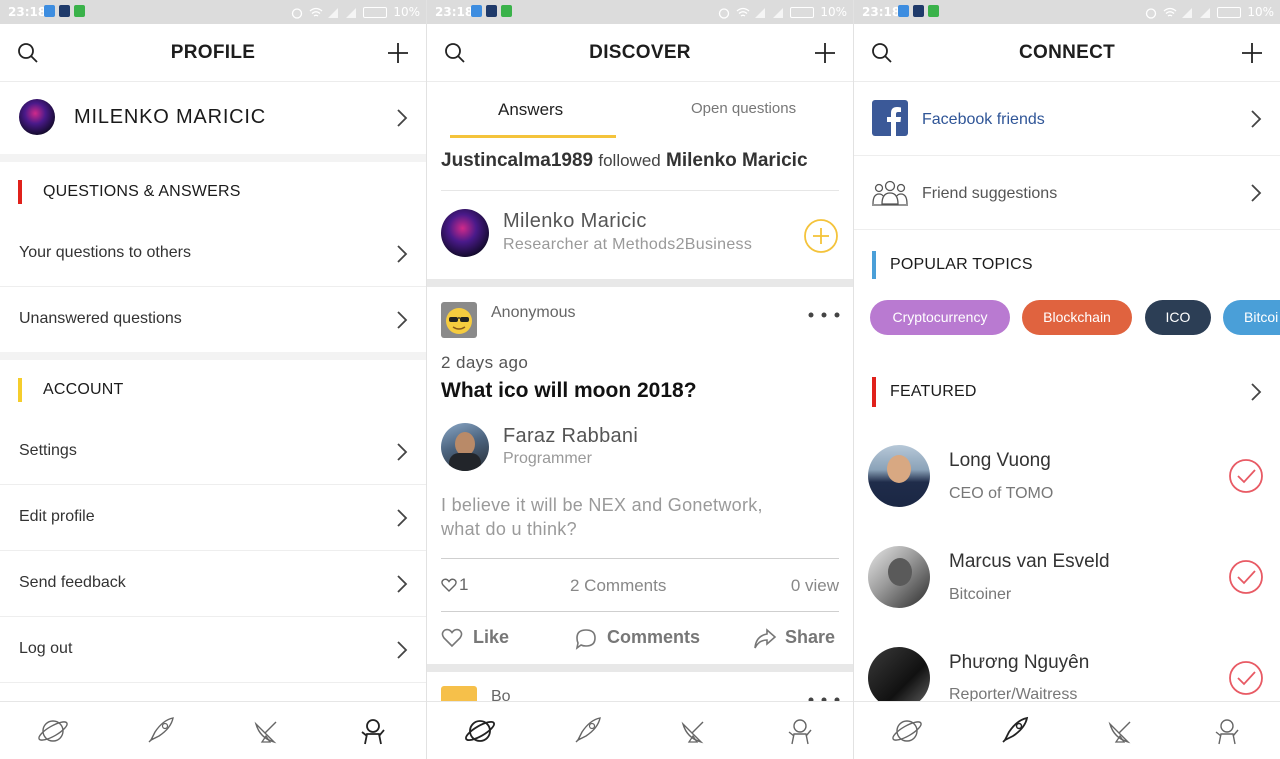  Describe the element at coordinates (355, 12) in the screenshot. I see `status-right: 10%` at that location.